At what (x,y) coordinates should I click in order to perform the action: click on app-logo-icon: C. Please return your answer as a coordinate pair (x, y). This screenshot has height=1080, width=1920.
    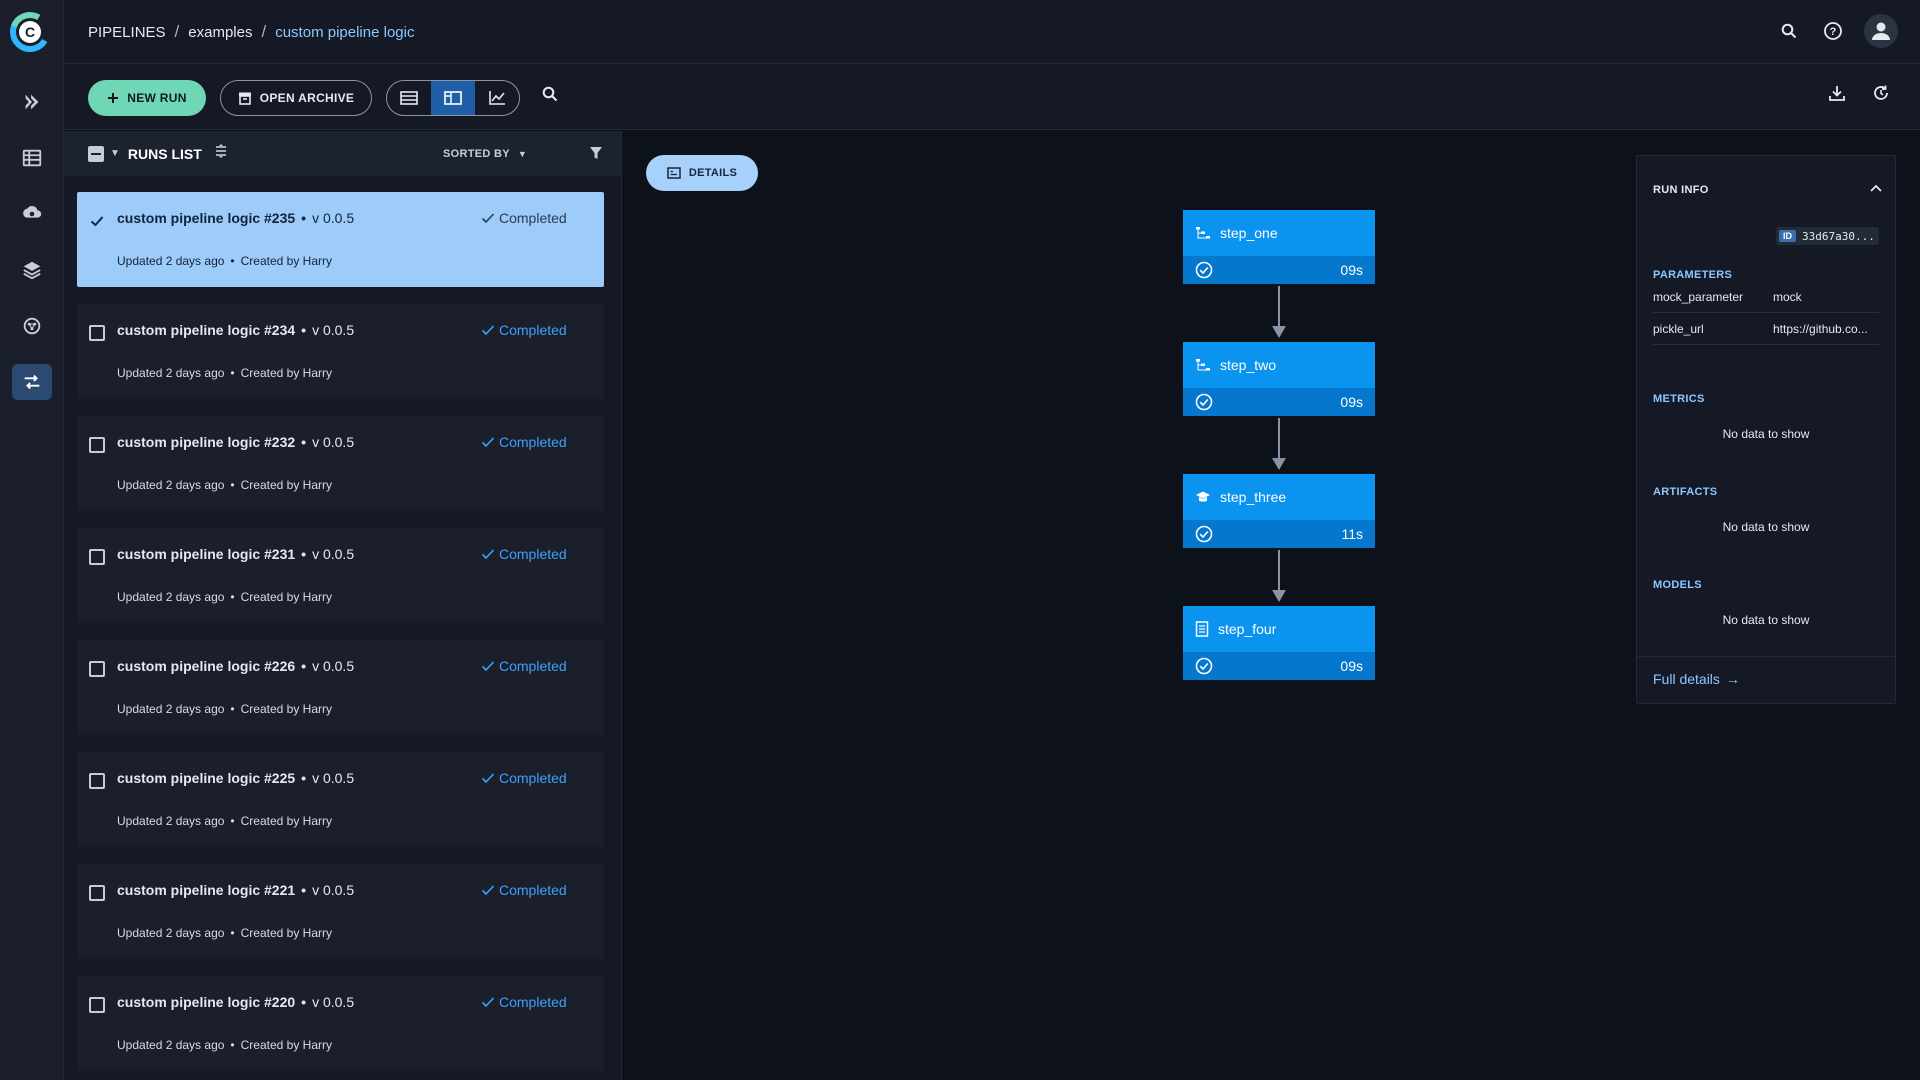
    Looking at the image, I should click on (30, 32).